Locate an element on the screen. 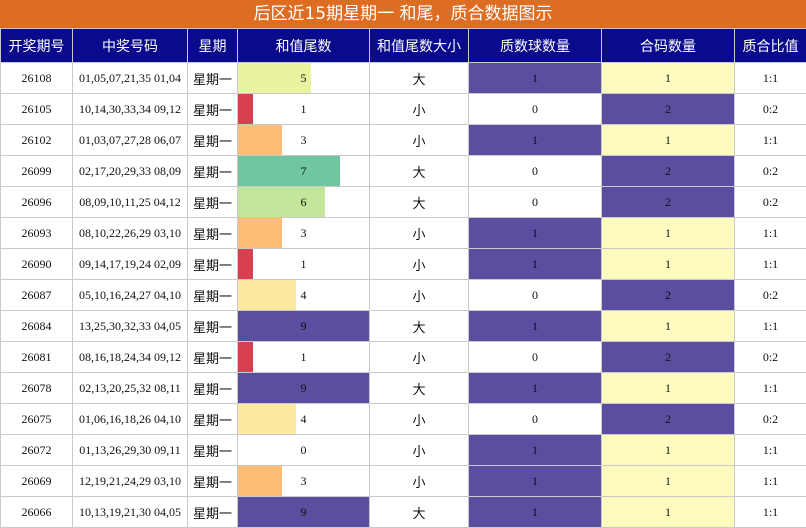 This screenshot has width=806, height=528. header-prime-count: 质数球数量 is located at coordinates (535, 45).